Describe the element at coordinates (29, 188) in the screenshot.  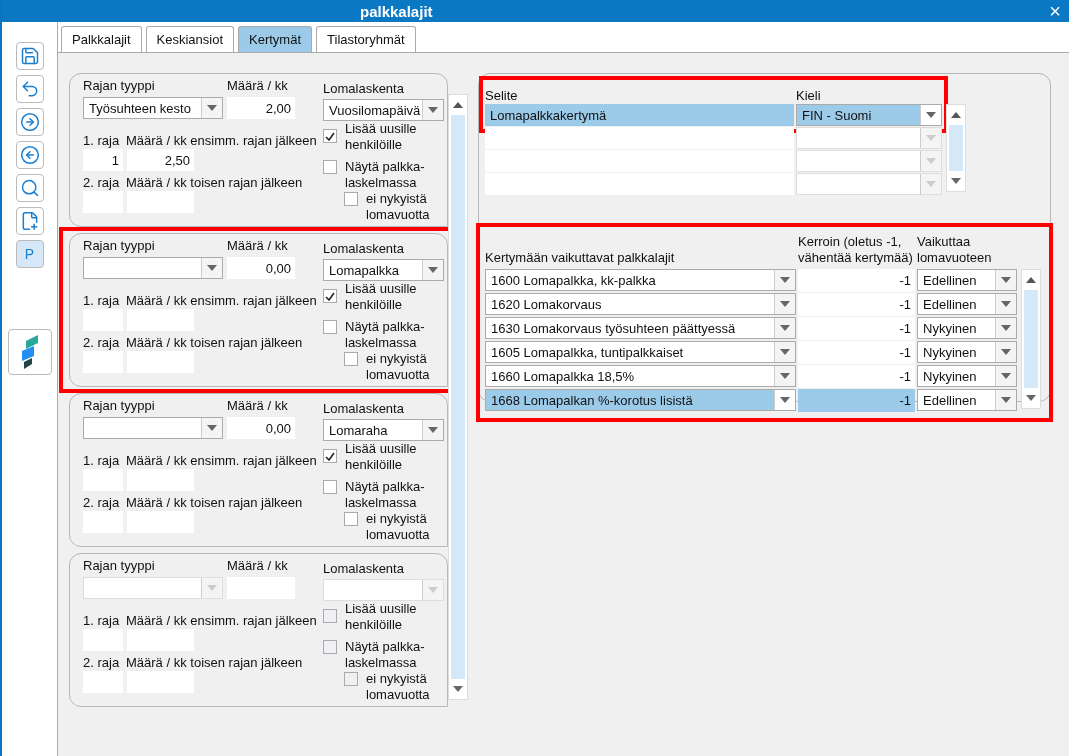
I see `search-button` at that location.